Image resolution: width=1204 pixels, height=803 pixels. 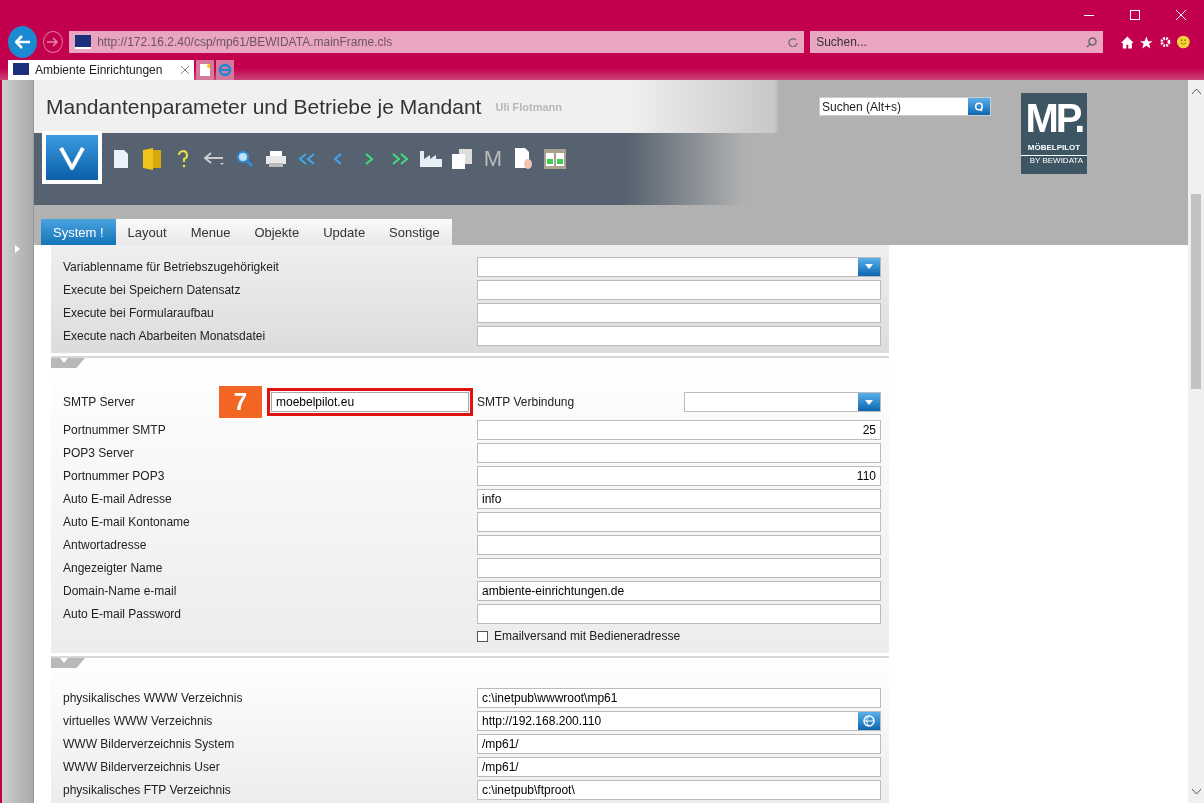 I want to click on field-label: SMTP Server, so click(x=99, y=402).